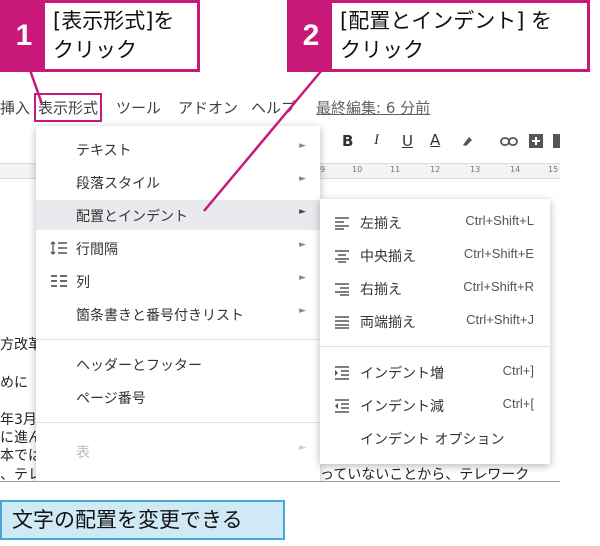  What do you see at coordinates (160, 316) in the screenshot?
I see `menu-item-label: 箇条書きと番号付きリスト` at bounding box center [160, 316].